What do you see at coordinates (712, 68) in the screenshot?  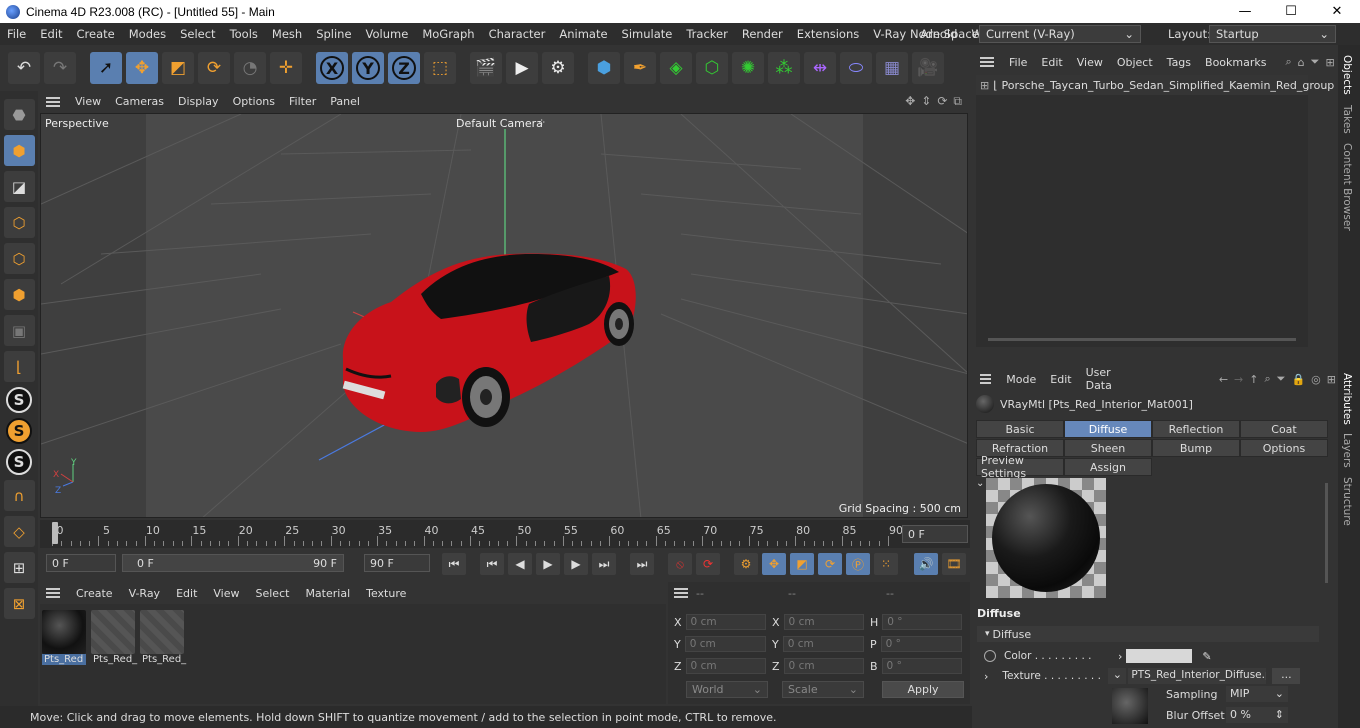 I see `extrude-generator-icon: ⬡` at bounding box center [712, 68].